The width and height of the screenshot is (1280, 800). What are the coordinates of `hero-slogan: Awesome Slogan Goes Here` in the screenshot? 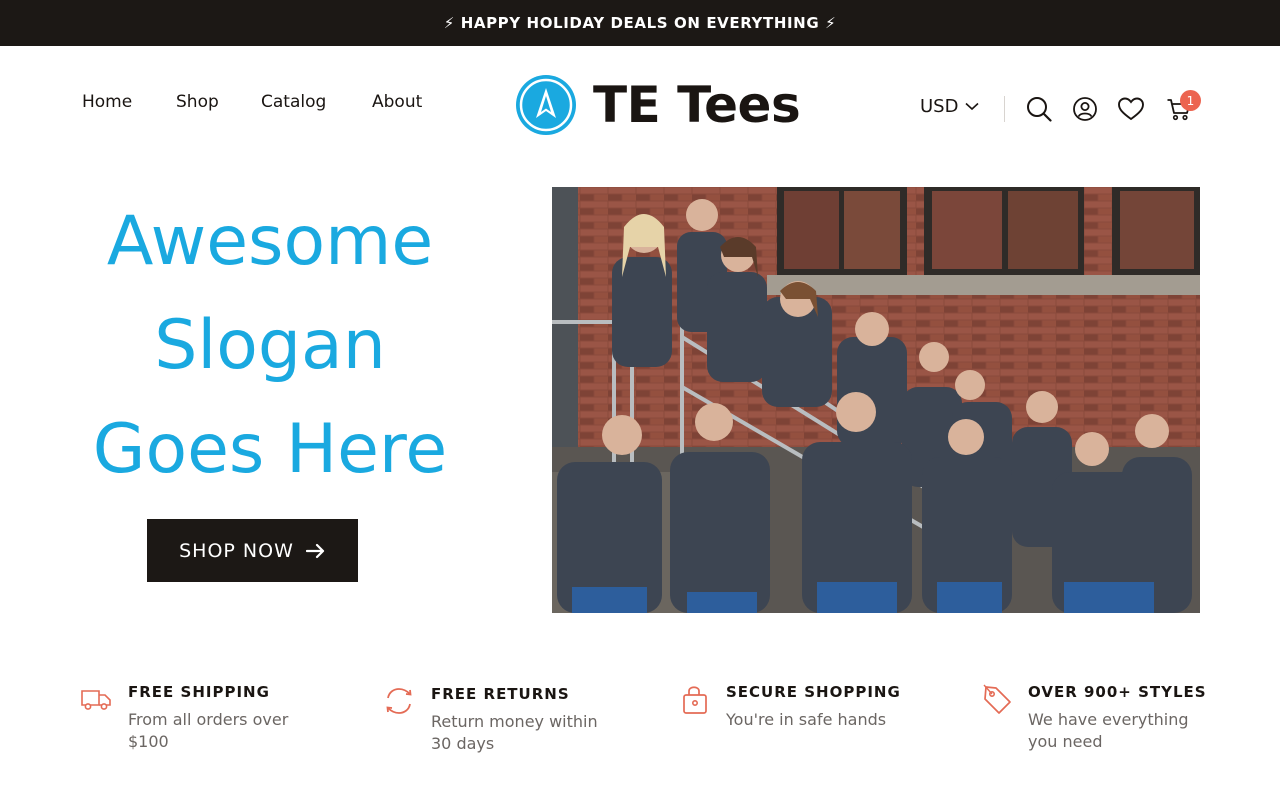 It's located at (270, 346).